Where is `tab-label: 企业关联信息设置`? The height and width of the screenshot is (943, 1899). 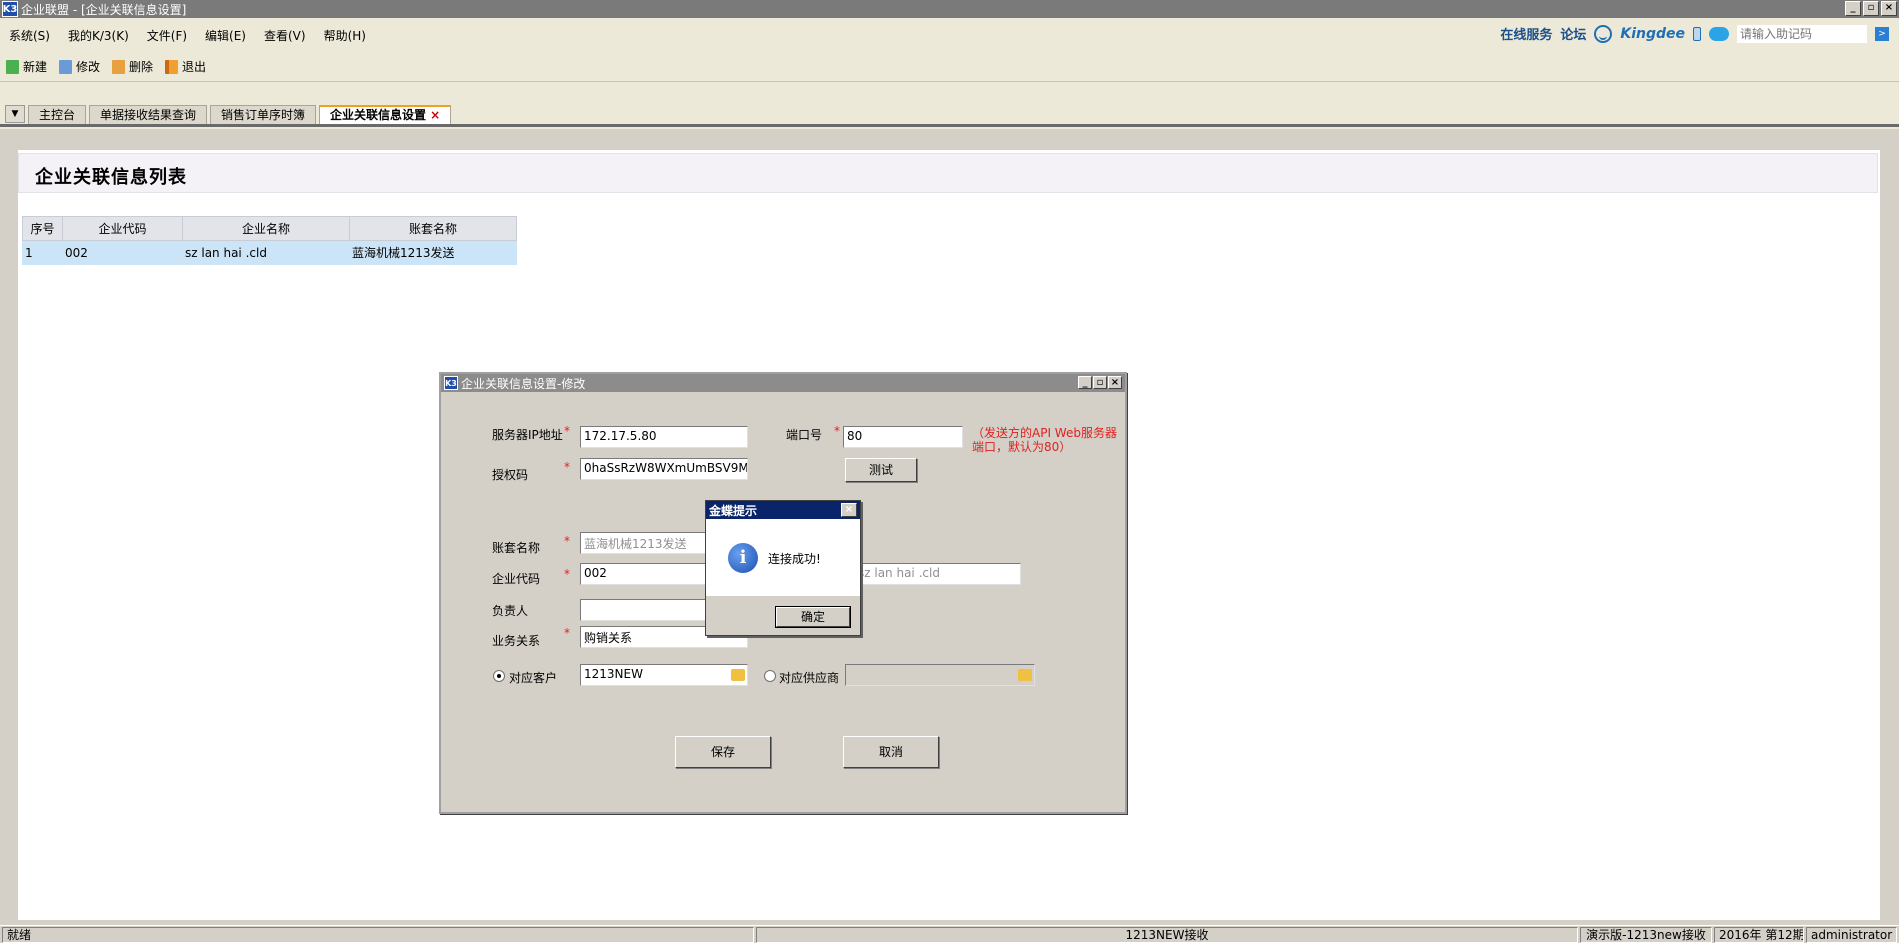
tab-label: 企业关联信息设置 is located at coordinates (378, 115).